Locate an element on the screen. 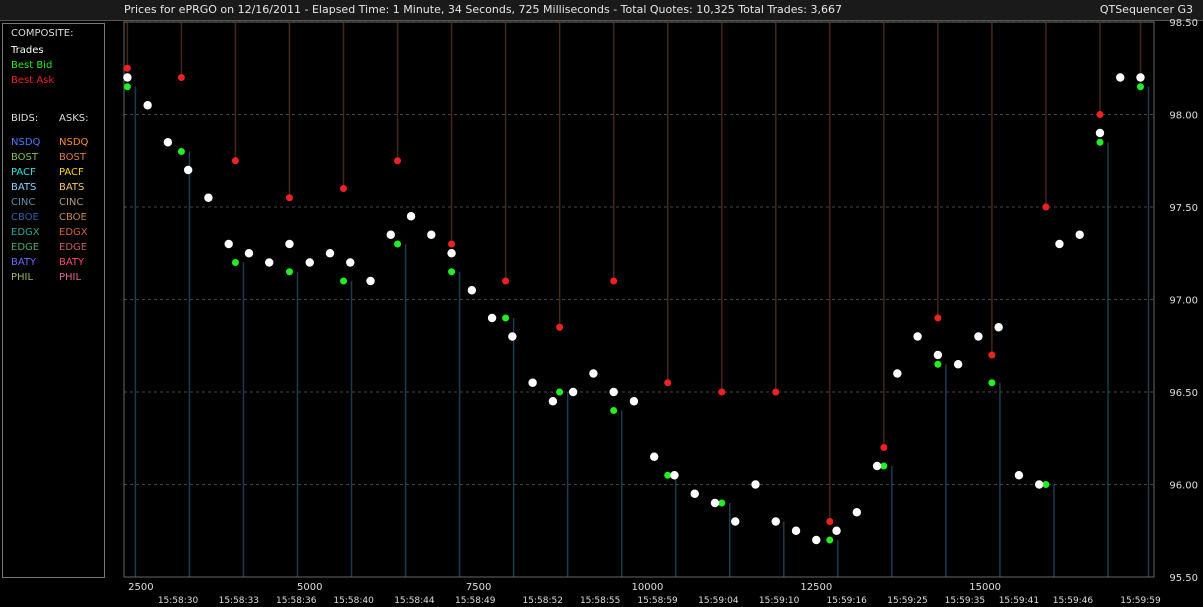 The width and height of the screenshot is (1203, 607). x-time-label: 15:58:30 is located at coordinates (178, 601).